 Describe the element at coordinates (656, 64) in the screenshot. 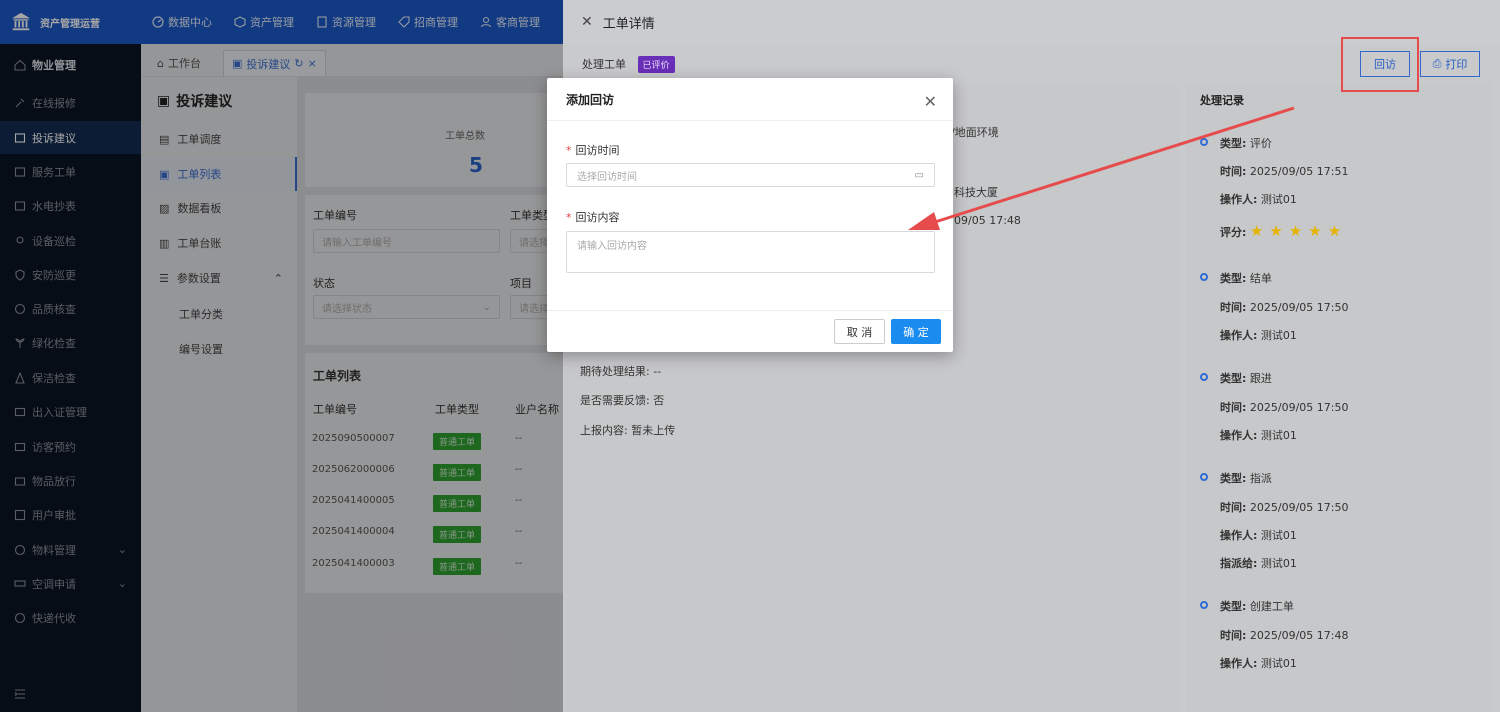

I see `status-badge: 已评价` at that location.